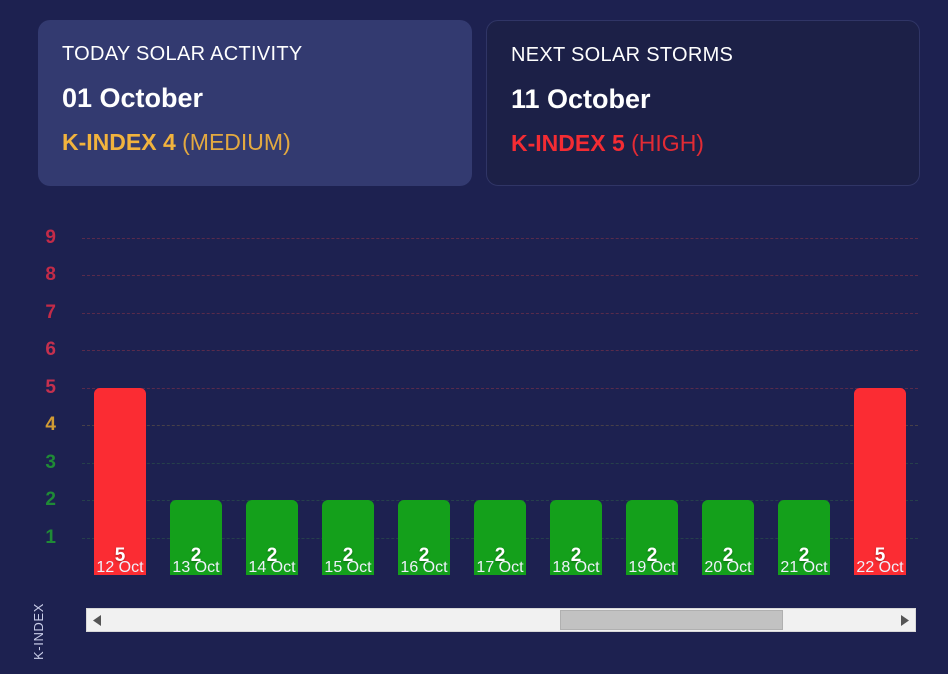 This screenshot has width=948, height=674. I want to click on y-axis-tick: 5, so click(50, 387).